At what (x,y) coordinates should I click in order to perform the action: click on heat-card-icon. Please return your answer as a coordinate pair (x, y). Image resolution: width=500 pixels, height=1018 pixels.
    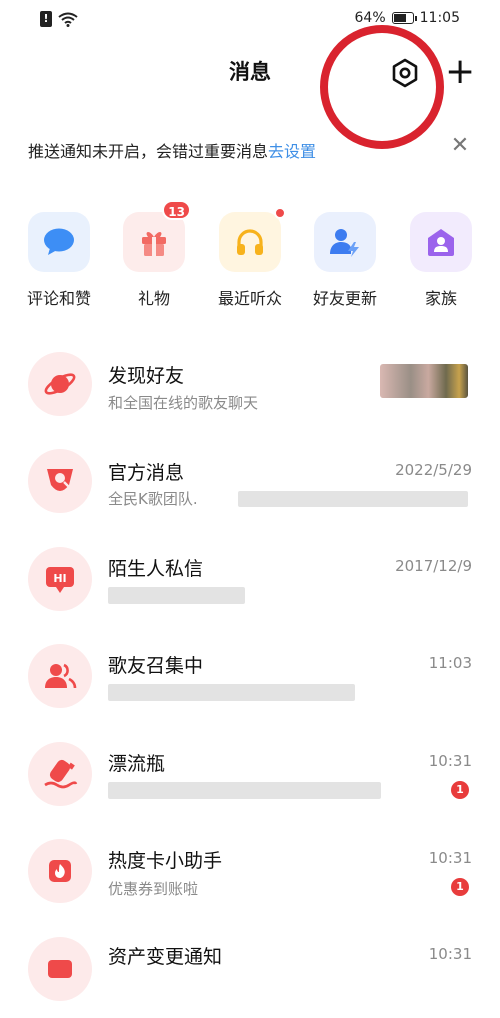
    Looking at the image, I should click on (60, 871).